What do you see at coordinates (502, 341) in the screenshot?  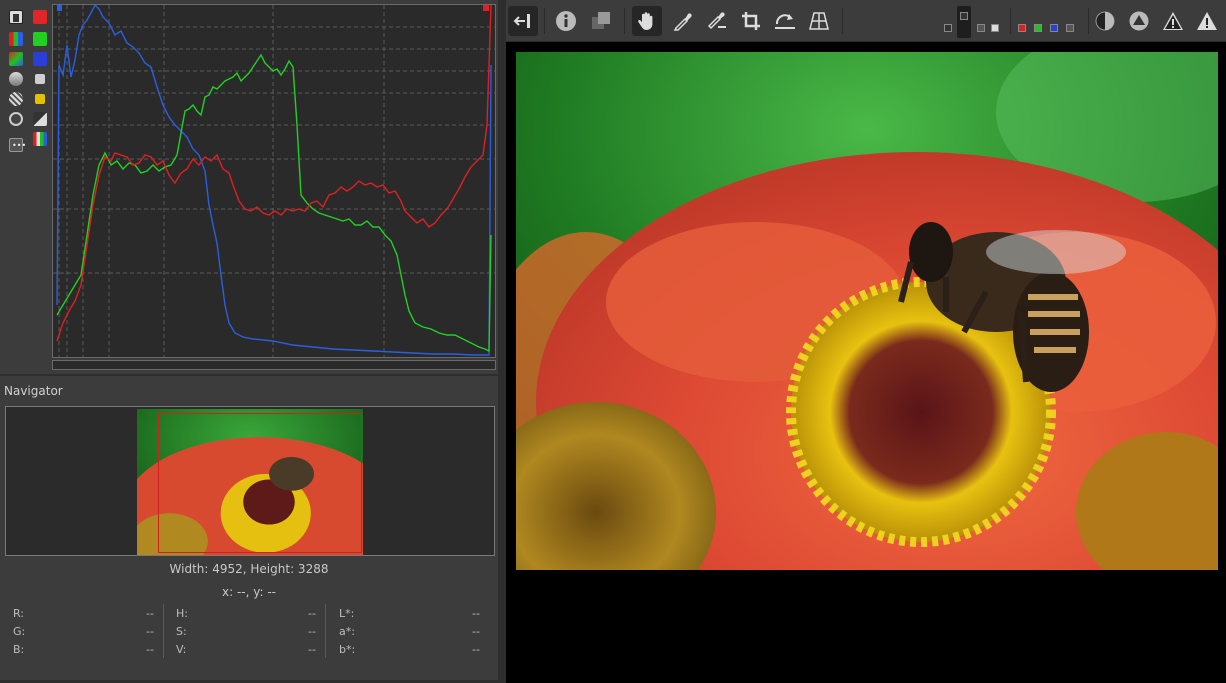 I see `panel-splitter` at bounding box center [502, 341].